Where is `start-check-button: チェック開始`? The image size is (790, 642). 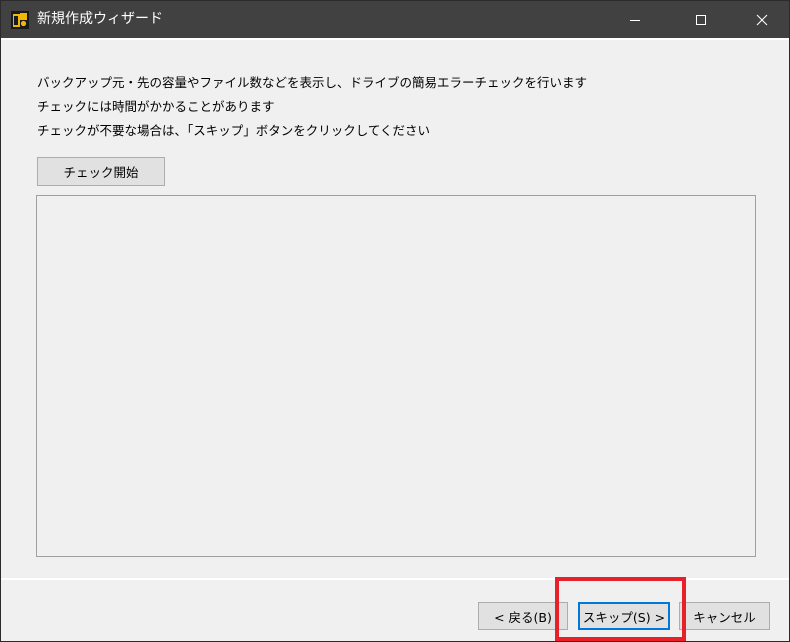 start-check-button: チェック開始 is located at coordinates (101, 171).